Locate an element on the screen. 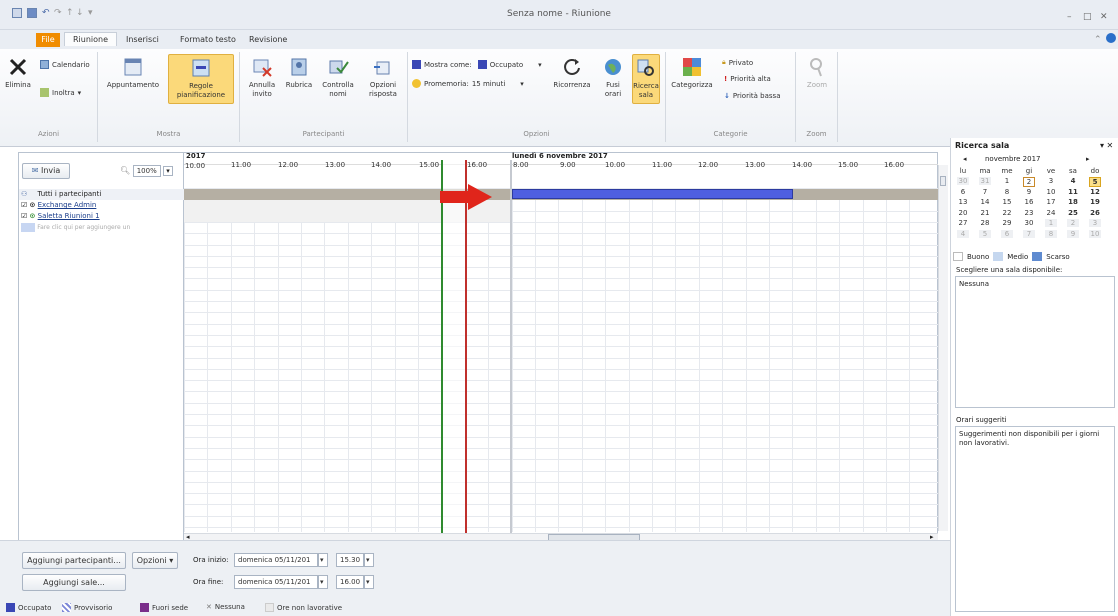  regole-pianificazione-button: Regole pianificazione is located at coordinates (201, 79).